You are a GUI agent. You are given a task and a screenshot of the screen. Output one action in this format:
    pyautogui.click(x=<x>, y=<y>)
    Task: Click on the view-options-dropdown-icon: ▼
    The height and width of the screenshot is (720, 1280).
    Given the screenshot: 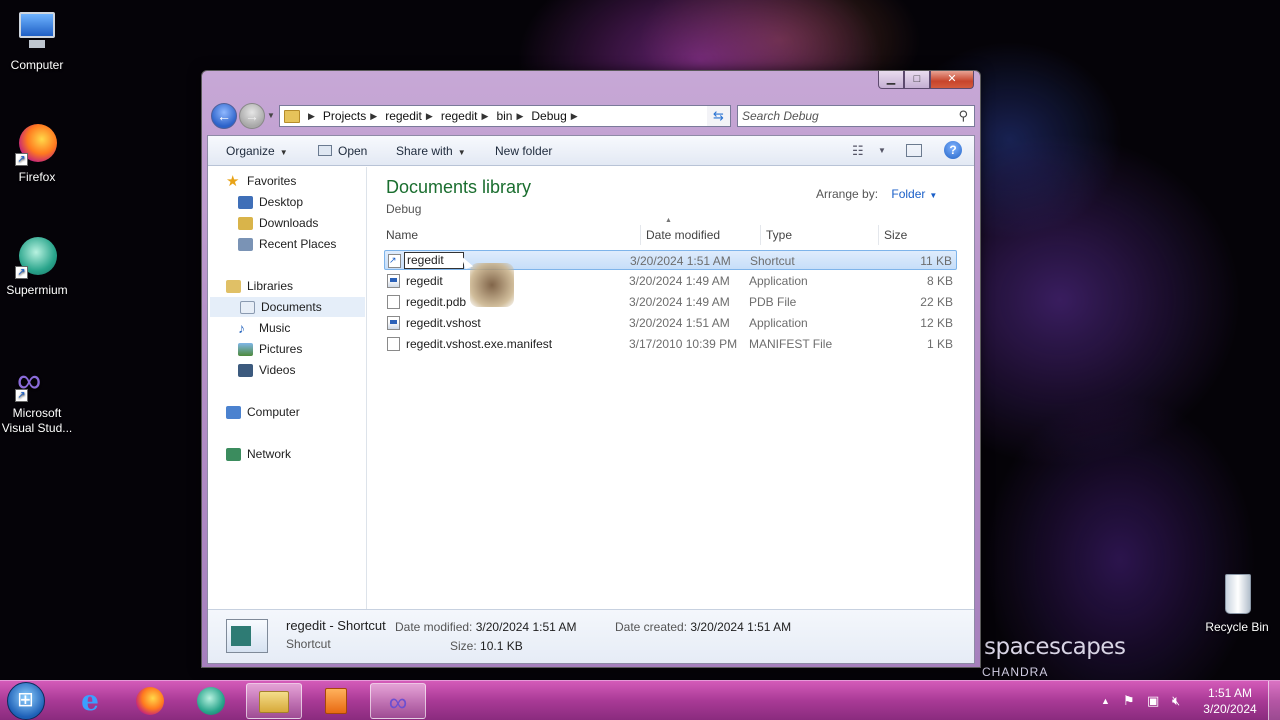 What is the action you would take?
    pyautogui.click(x=882, y=150)
    